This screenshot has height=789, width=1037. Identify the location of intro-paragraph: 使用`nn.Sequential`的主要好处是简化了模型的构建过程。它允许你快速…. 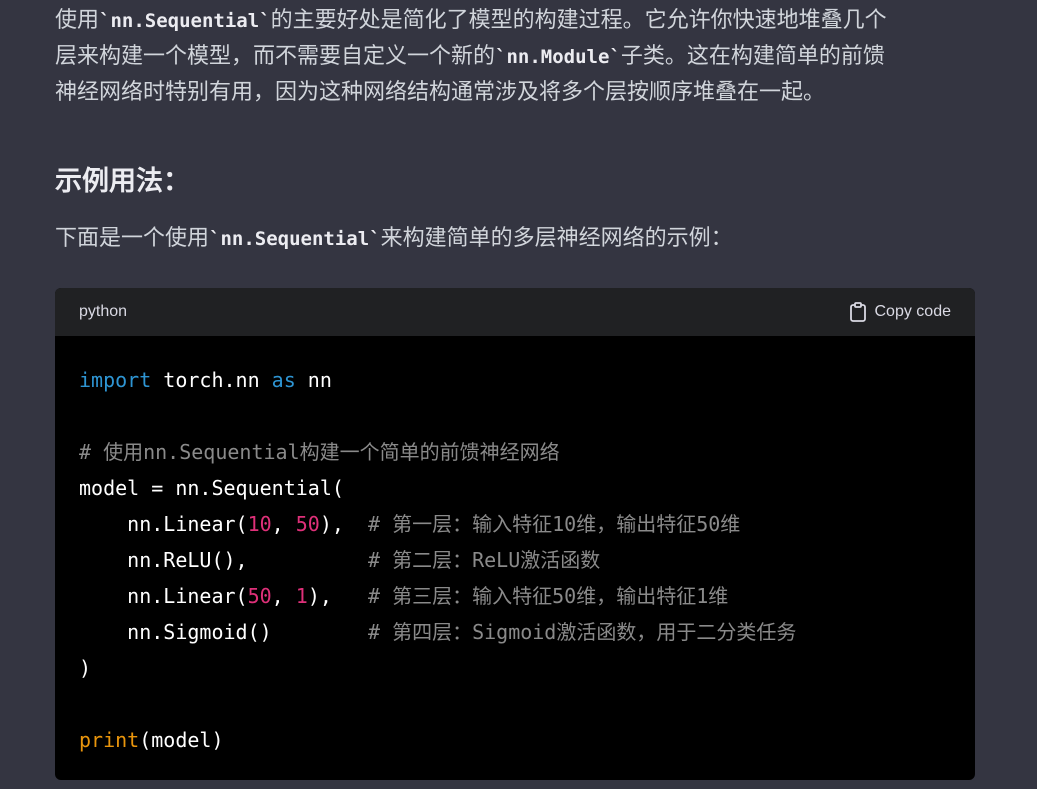
(520, 57).